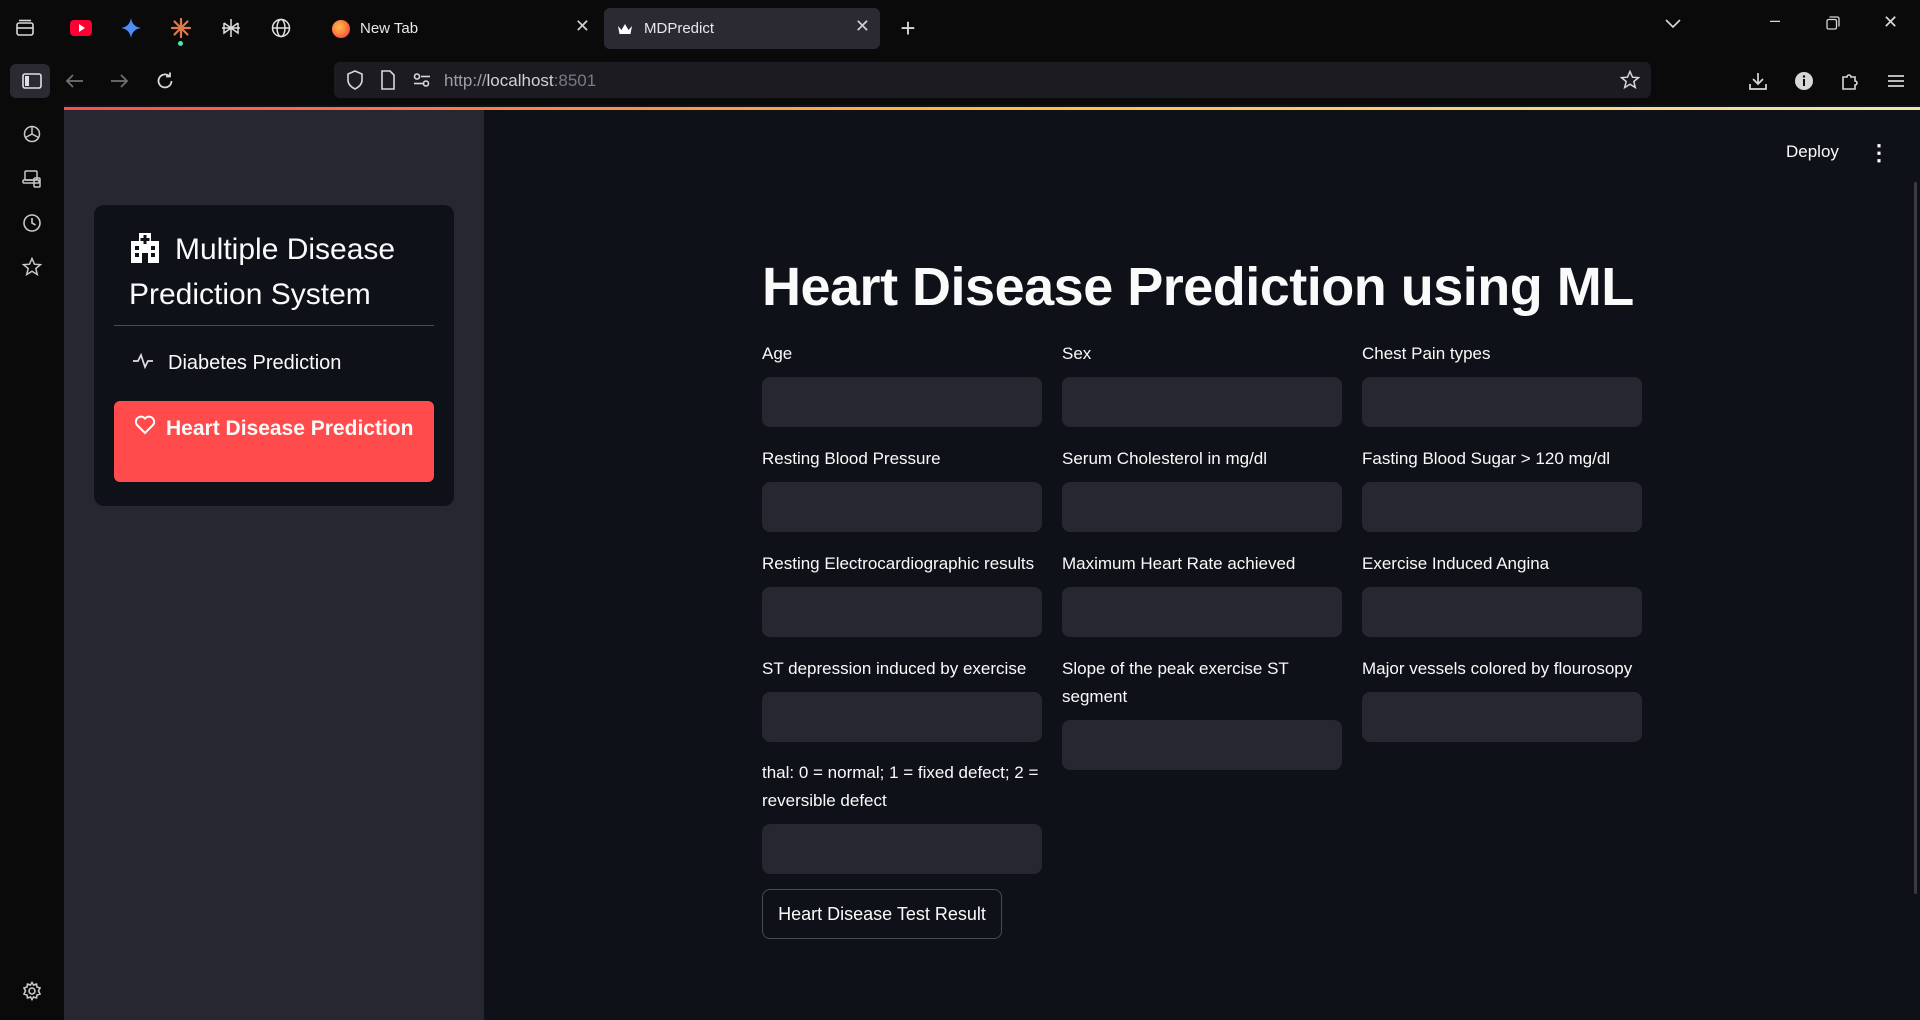 The width and height of the screenshot is (1920, 1020). Describe the element at coordinates (902, 507) in the screenshot. I see `resting-bp-input` at that location.